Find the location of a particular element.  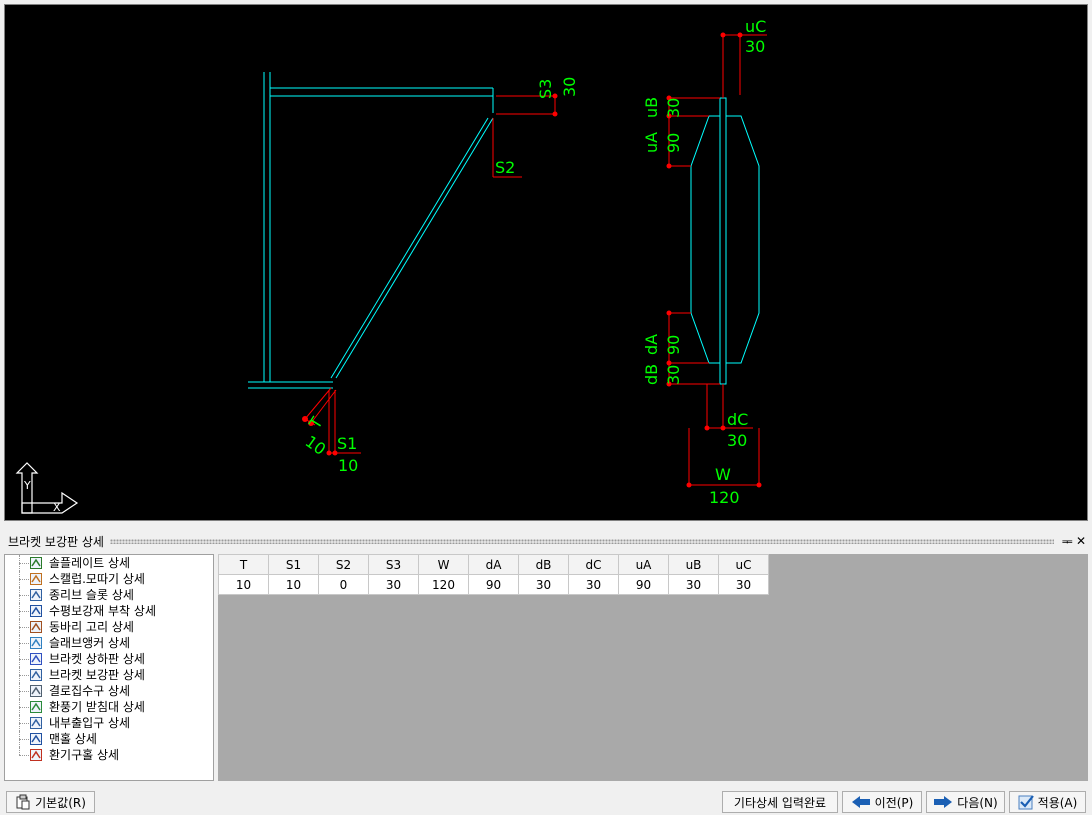

dim-label-da: dA is located at coordinates (651, 344).